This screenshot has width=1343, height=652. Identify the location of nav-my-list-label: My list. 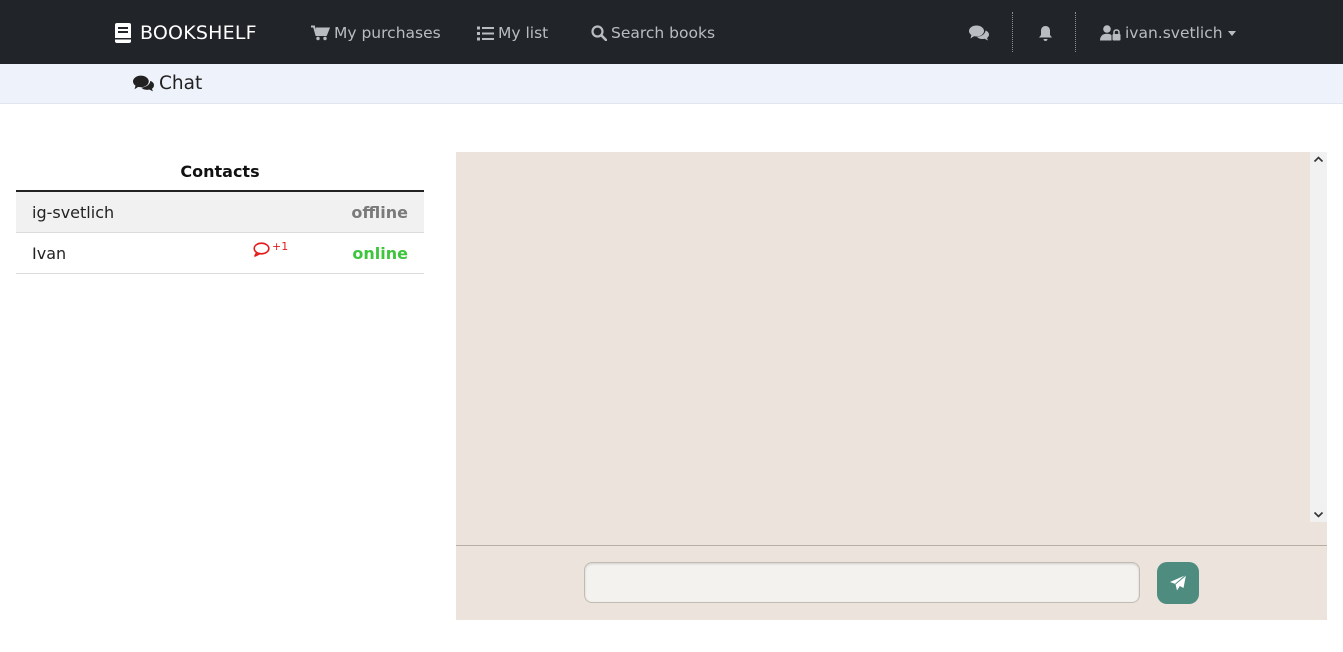
(523, 33).